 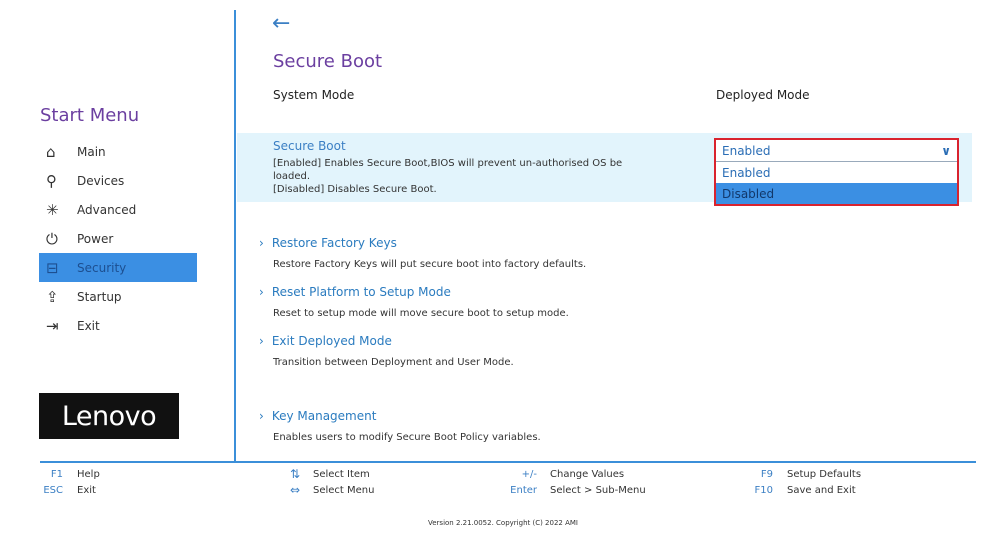 What do you see at coordinates (109, 416) in the screenshot?
I see `lenovo-logo: Lenovo` at bounding box center [109, 416].